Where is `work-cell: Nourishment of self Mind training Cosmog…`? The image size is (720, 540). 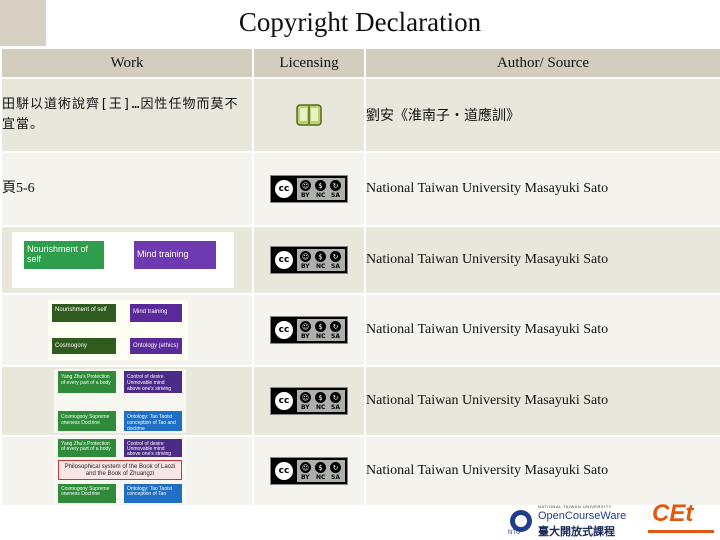
work-cell: Nourishment of self Mind training Cosmog… is located at coordinates (127, 330).